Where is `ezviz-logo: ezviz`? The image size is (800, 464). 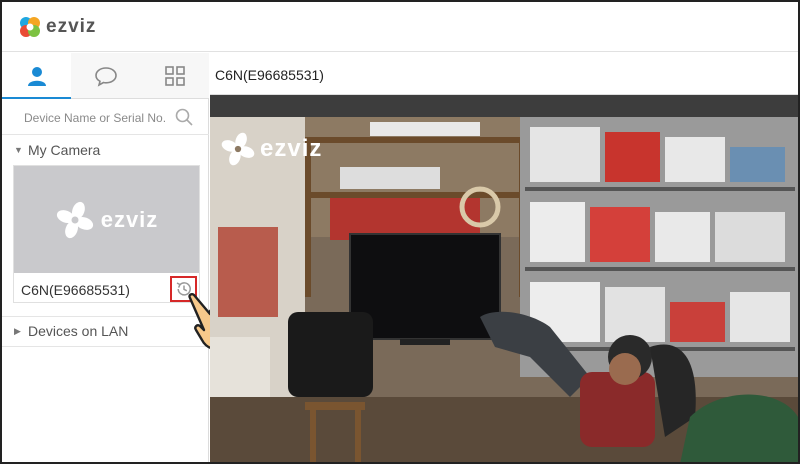 ezviz-logo: ezviz is located at coordinates (57, 27).